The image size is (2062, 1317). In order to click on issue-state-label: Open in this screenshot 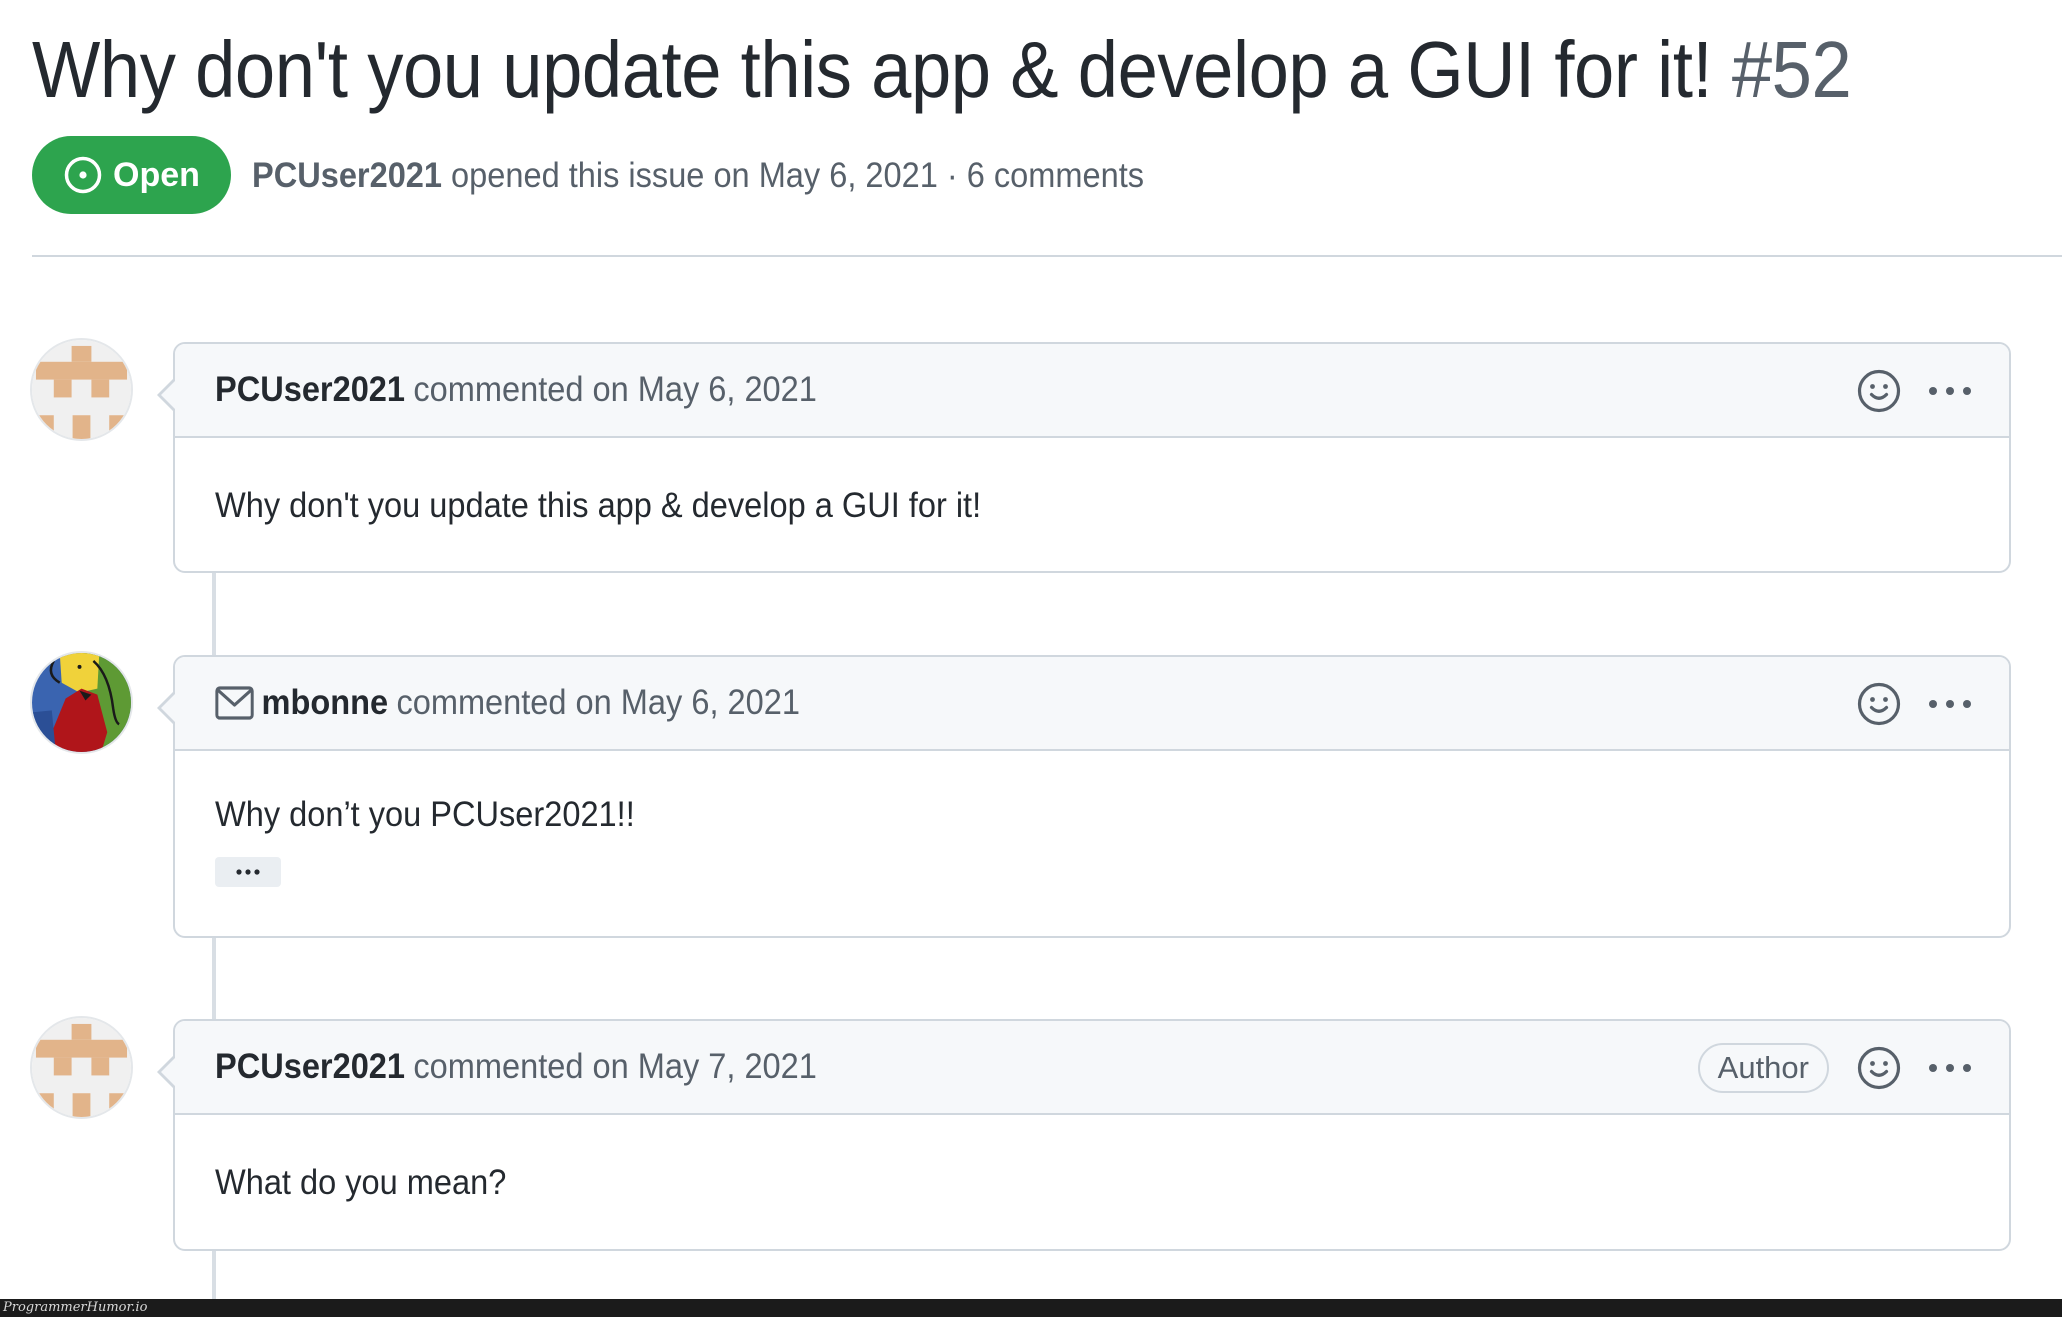, I will do `click(156, 174)`.